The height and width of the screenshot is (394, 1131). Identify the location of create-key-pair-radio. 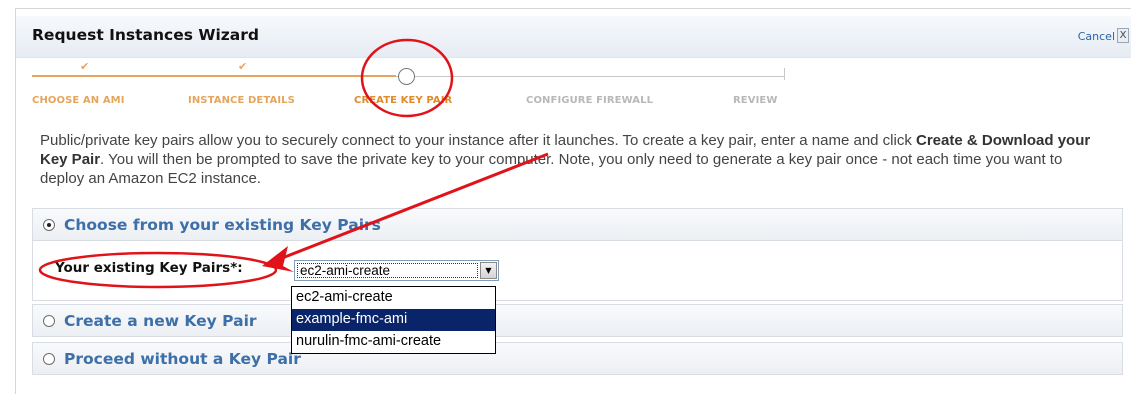
(49, 320).